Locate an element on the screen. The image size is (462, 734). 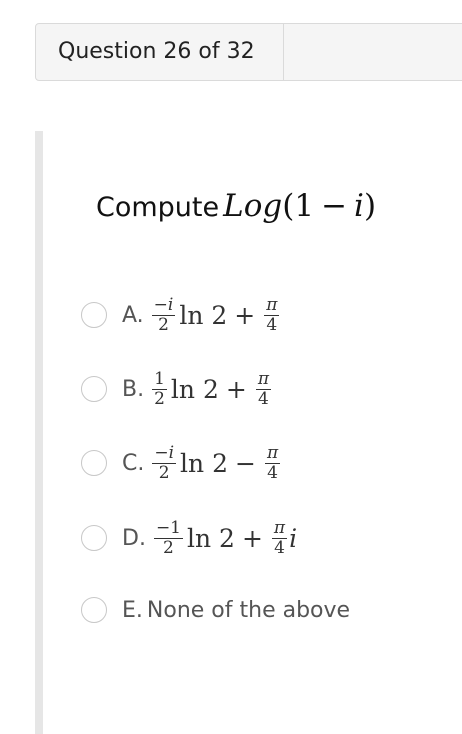
option-math: −i 2 ln 2 − π 4 is located at coordinates (216, 462).